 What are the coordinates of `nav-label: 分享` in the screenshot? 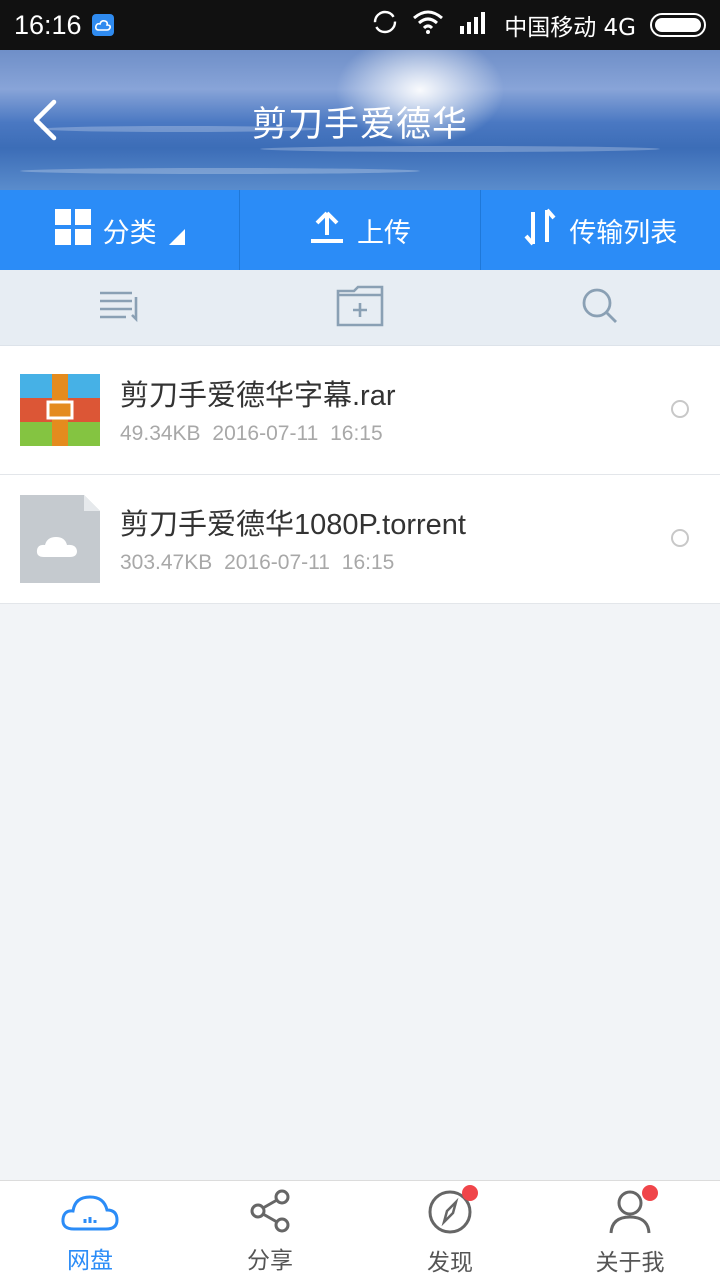 It's located at (270, 1261).